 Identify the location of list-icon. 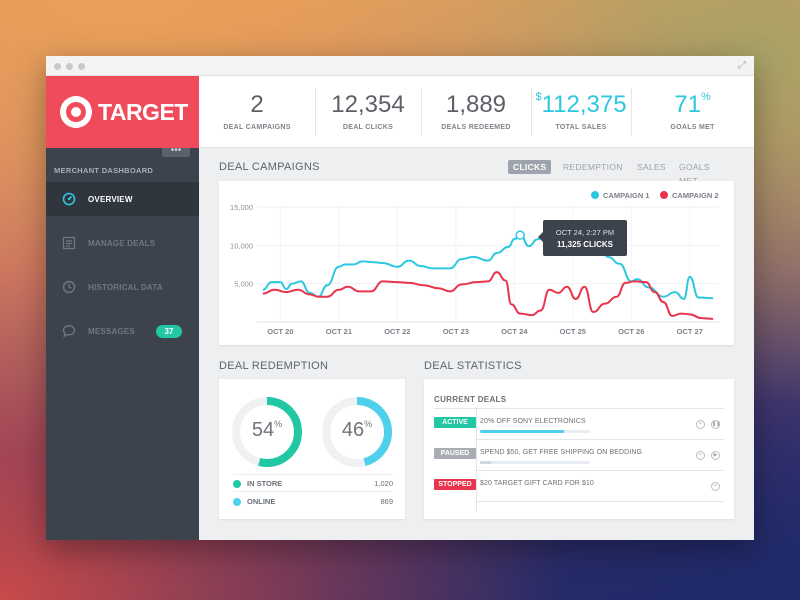
(69, 243).